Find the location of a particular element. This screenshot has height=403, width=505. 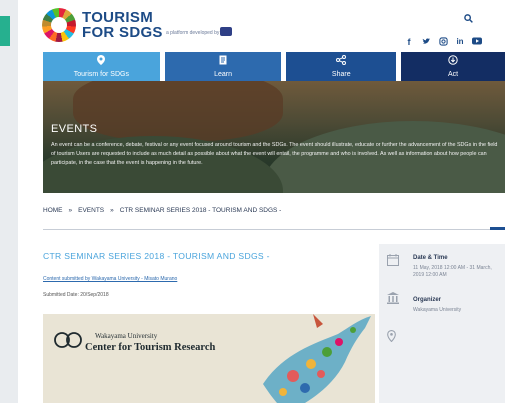

social-links: f in is located at coordinates (443, 42).